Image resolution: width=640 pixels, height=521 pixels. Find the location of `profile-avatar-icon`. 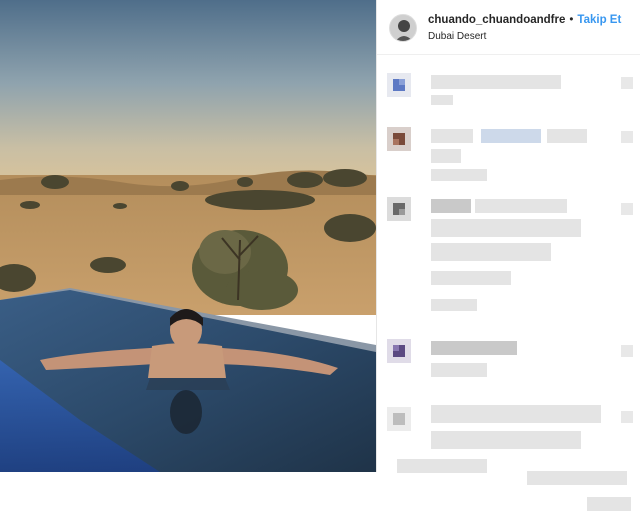

profile-avatar-icon is located at coordinates (403, 28).